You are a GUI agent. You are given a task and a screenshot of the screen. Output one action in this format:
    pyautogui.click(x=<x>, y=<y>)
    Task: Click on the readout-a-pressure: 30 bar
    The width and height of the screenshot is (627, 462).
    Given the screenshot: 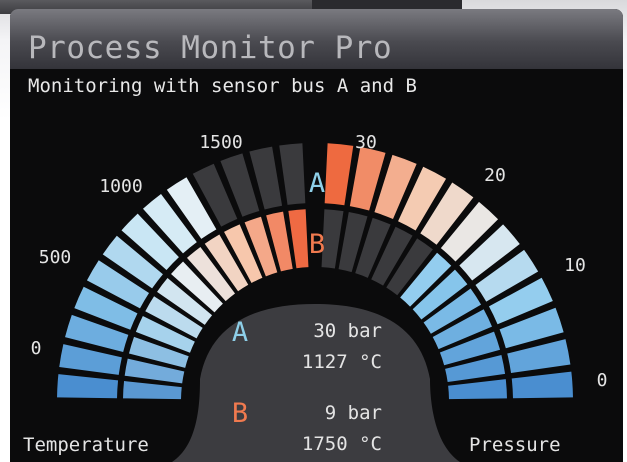 What is the action you would take?
    pyautogui.click(x=347, y=331)
    